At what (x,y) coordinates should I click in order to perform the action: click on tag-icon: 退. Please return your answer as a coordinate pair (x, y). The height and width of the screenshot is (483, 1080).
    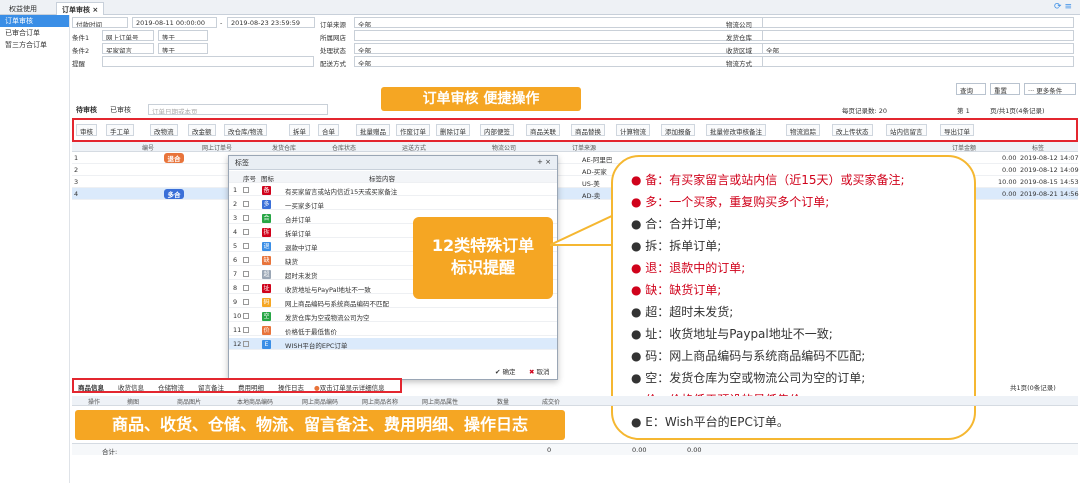
    Looking at the image, I should click on (266, 246).